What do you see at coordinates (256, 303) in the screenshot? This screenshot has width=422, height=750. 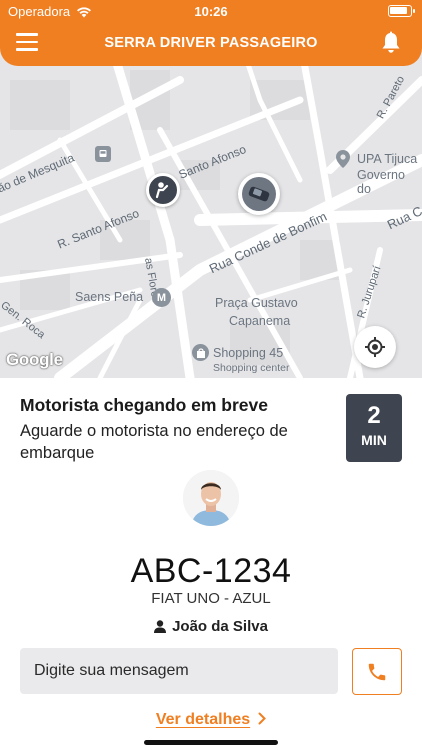 I see `place-label: Praça Gustavo` at bounding box center [256, 303].